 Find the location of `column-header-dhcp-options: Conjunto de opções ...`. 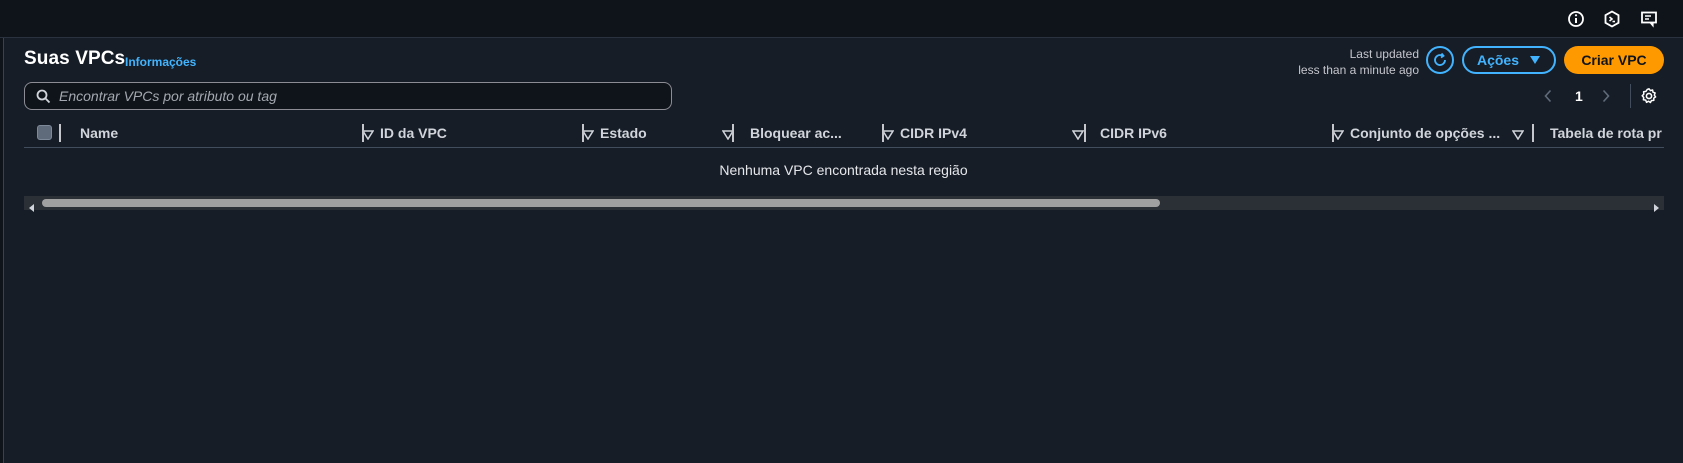

column-header-dhcp-options: Conjunto de opções ... is located at coordinates (1440, 133).